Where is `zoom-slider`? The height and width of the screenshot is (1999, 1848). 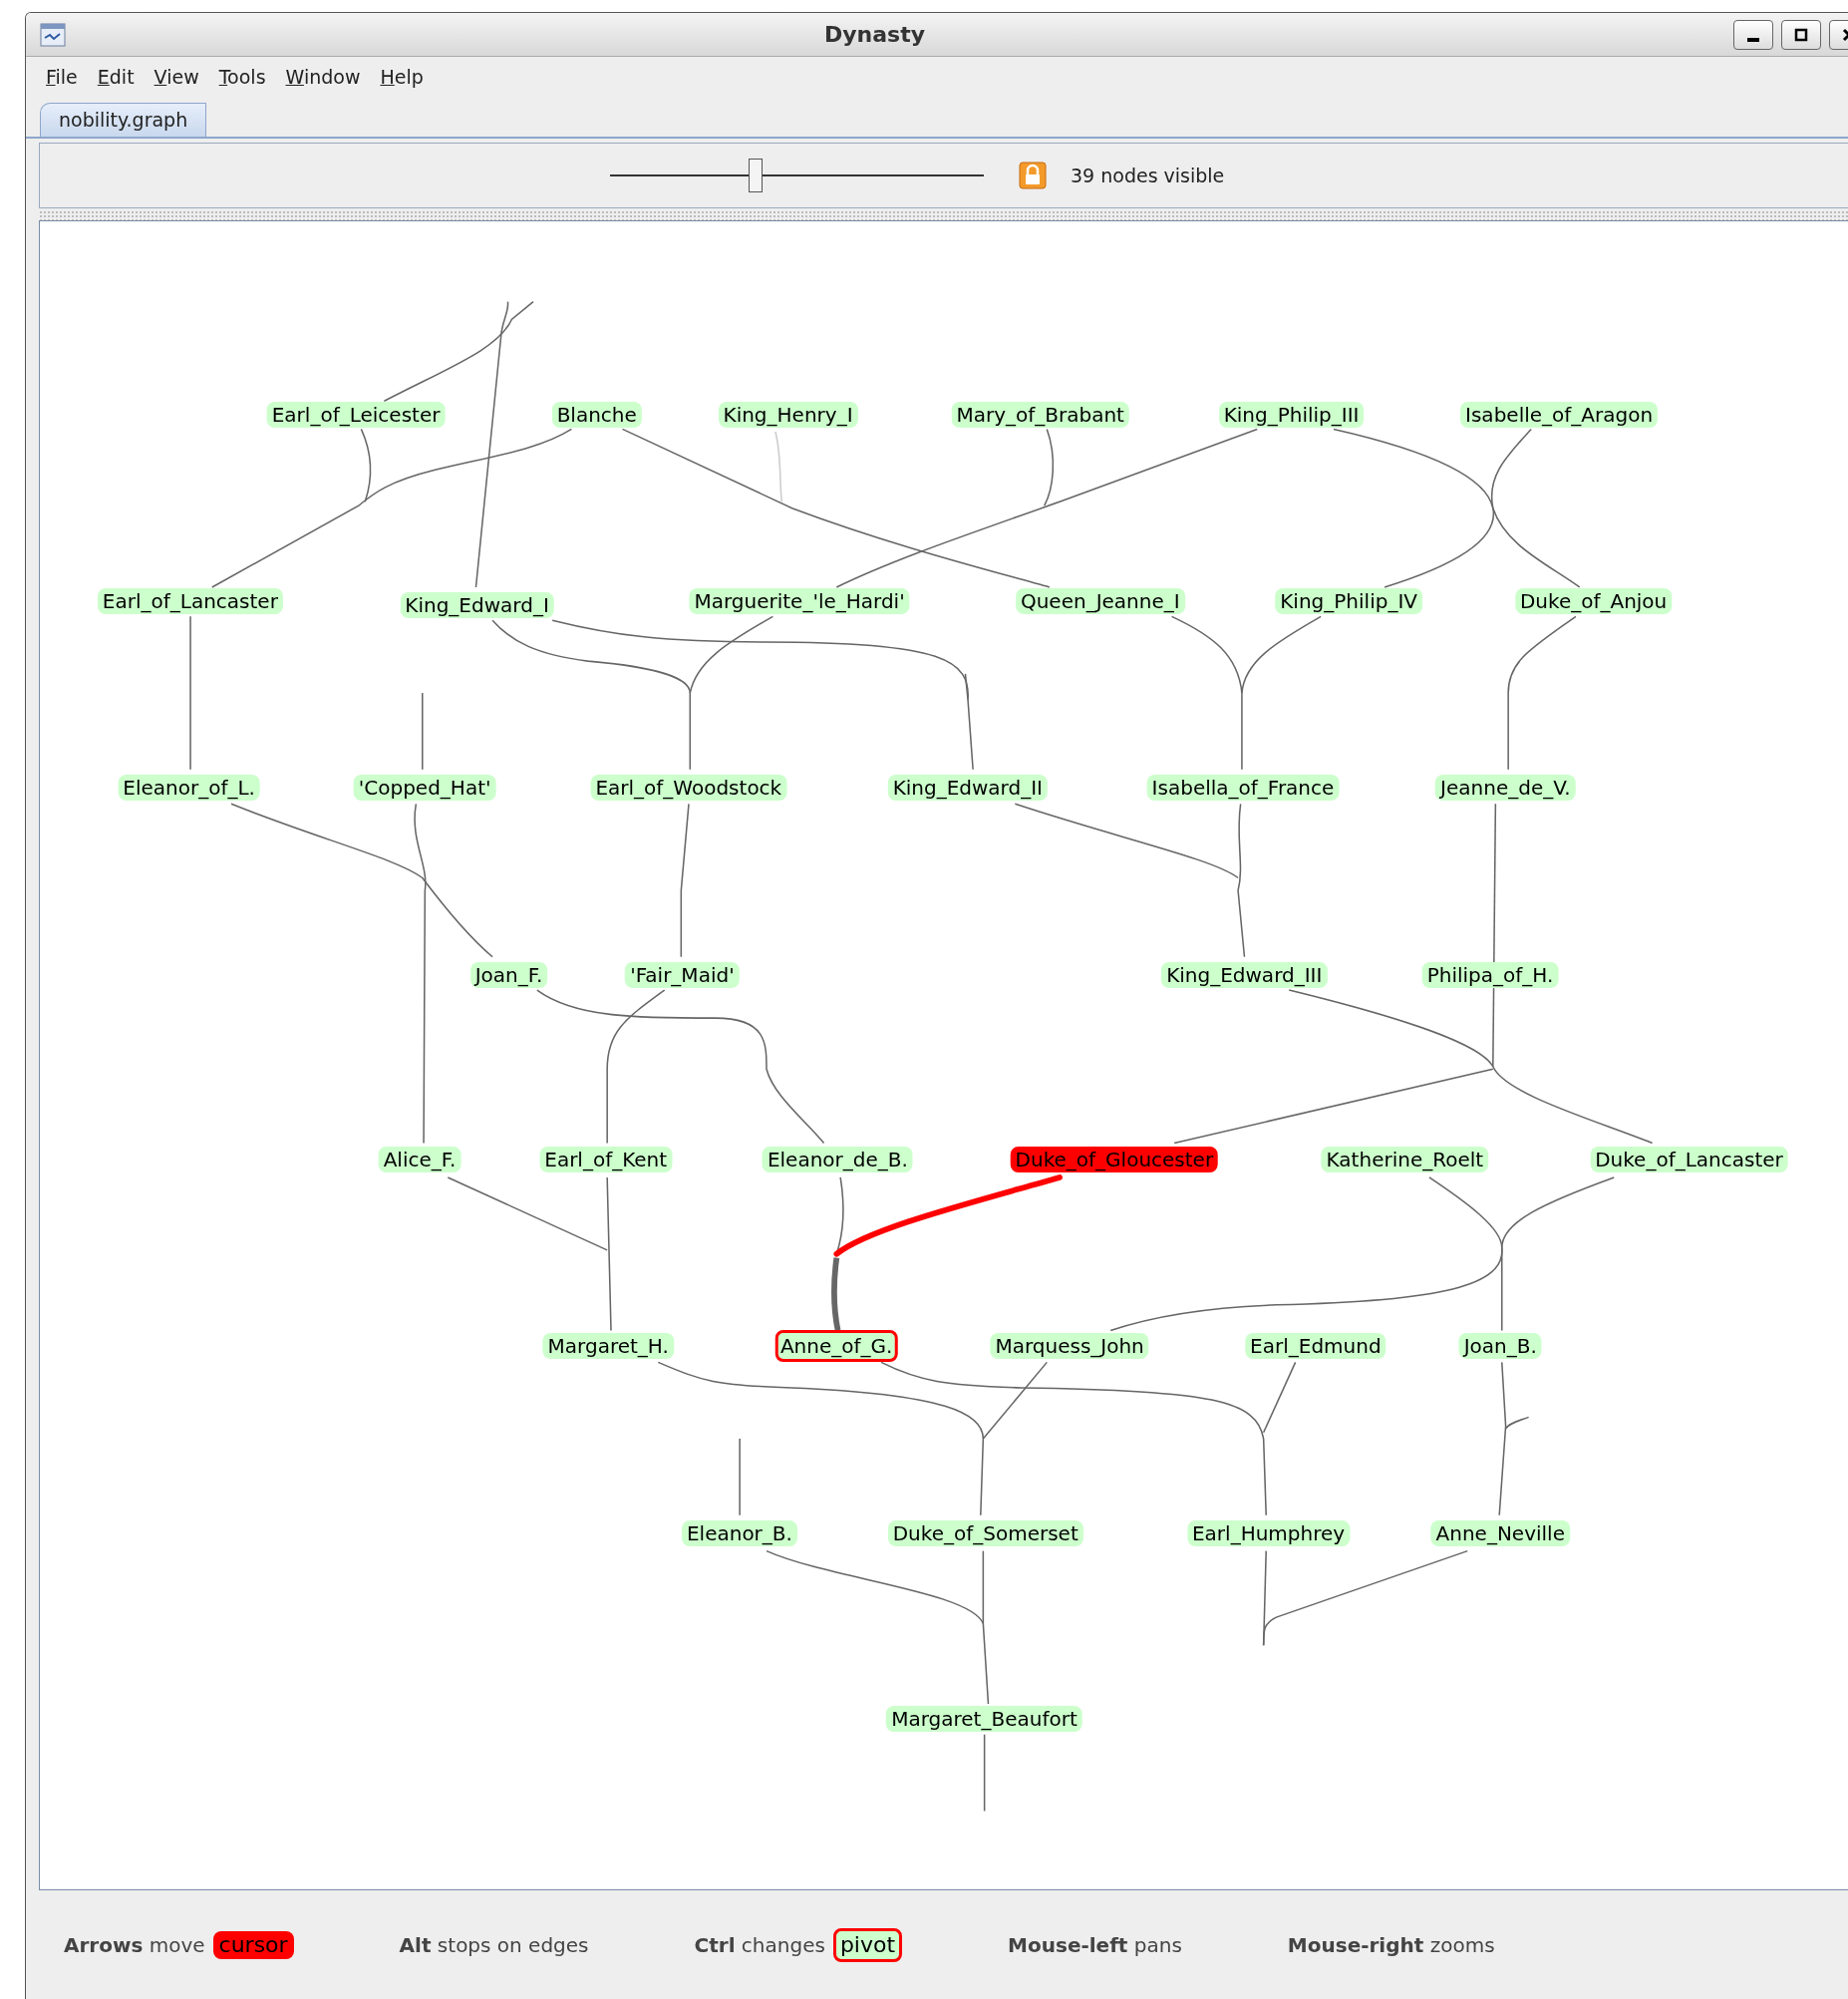 zoom-slider is located at coordinates (797, 175).